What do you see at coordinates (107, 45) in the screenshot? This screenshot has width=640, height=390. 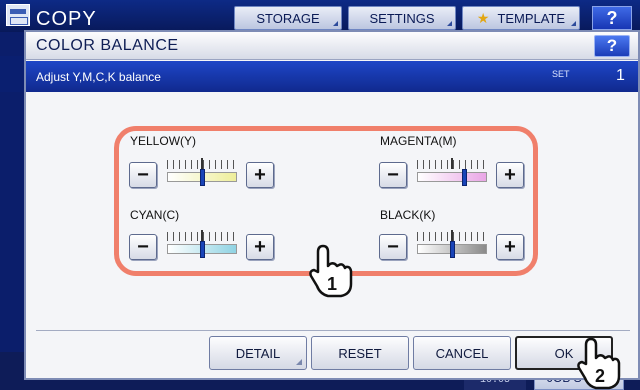 I see `dialog-title: COLOR BALANCE` at bounding box center [107, 45].